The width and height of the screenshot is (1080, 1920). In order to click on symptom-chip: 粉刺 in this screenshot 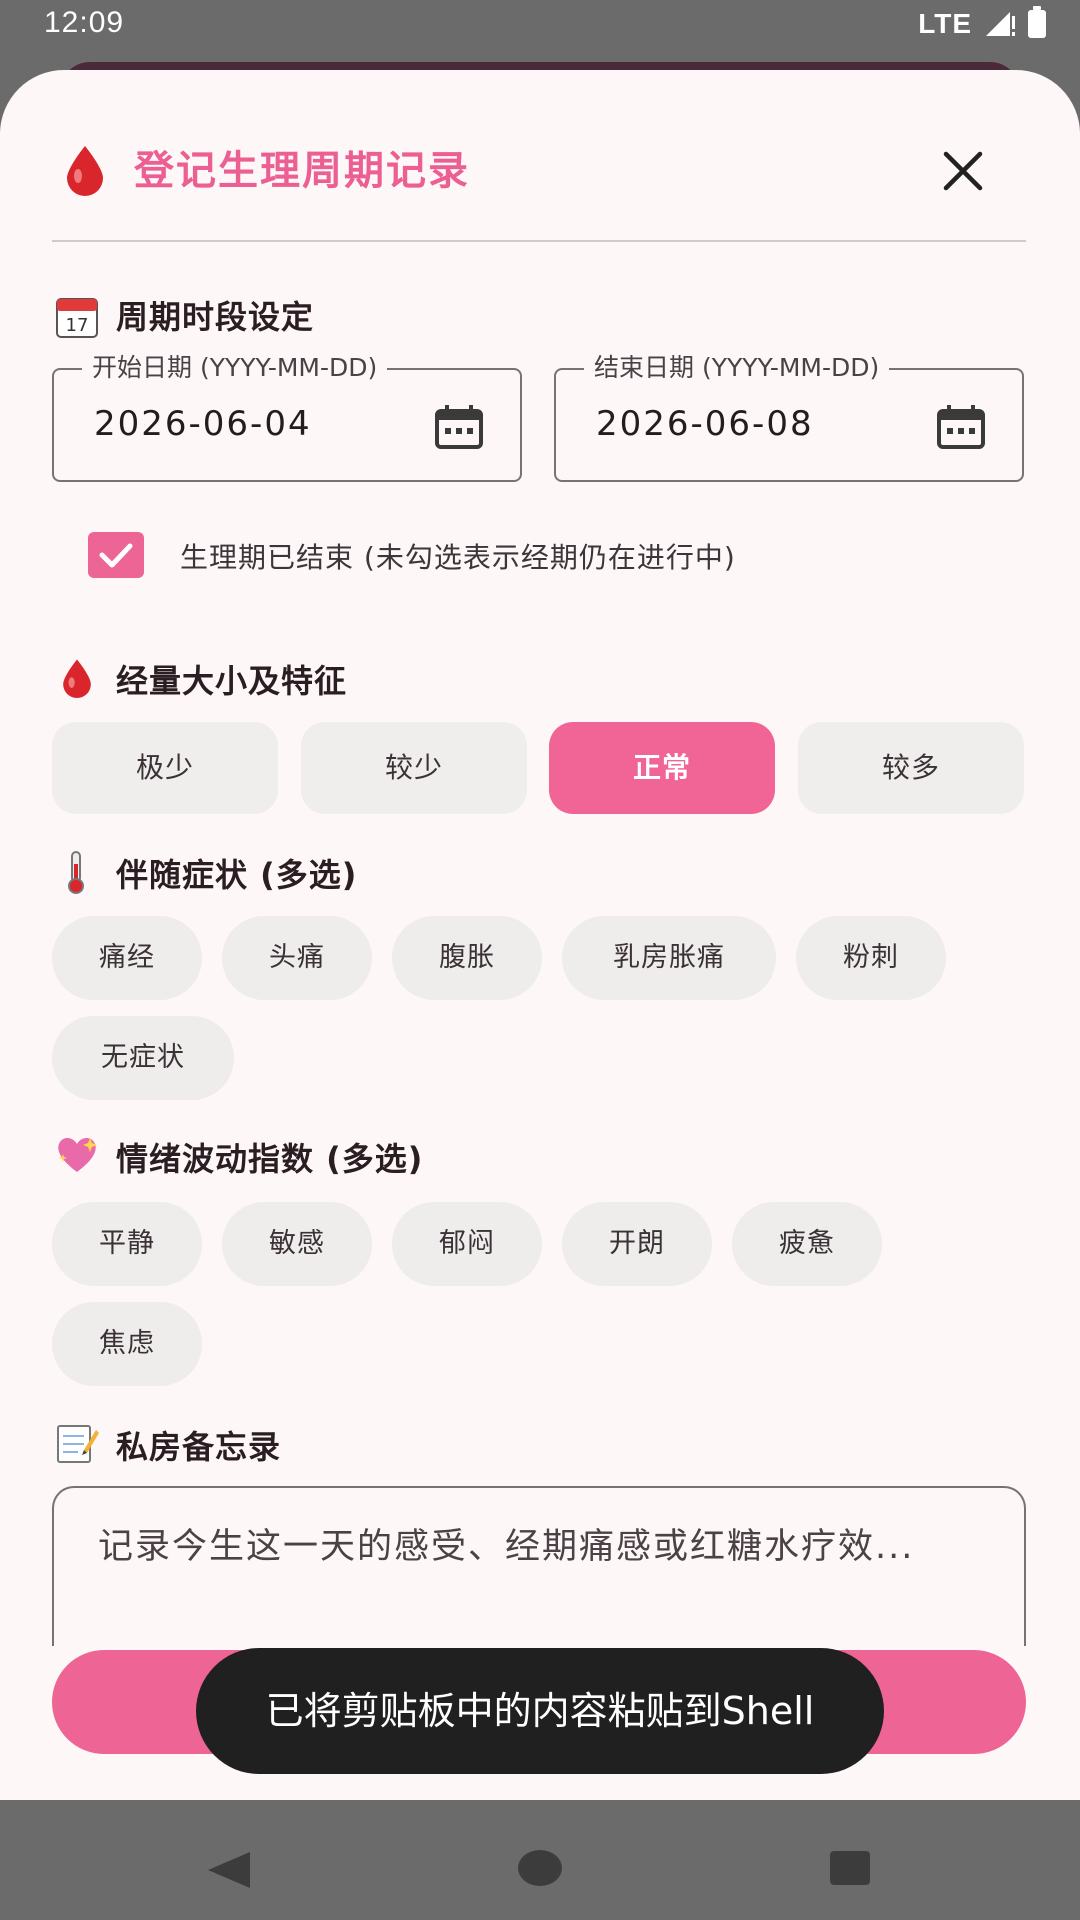, I will do `click(871, 958)`.